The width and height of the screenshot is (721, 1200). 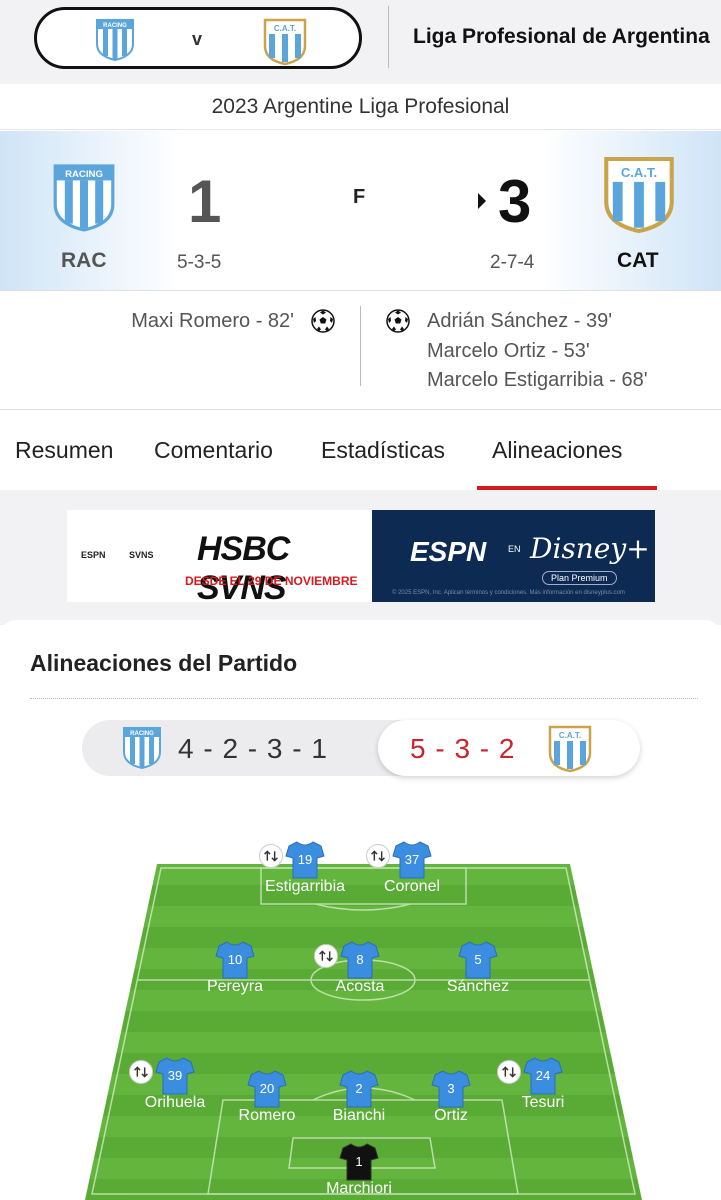 What do you see at coordinates (359, 1088) in the screenshot?
I see `player-number: 2` at bounding box center [359, 1088].